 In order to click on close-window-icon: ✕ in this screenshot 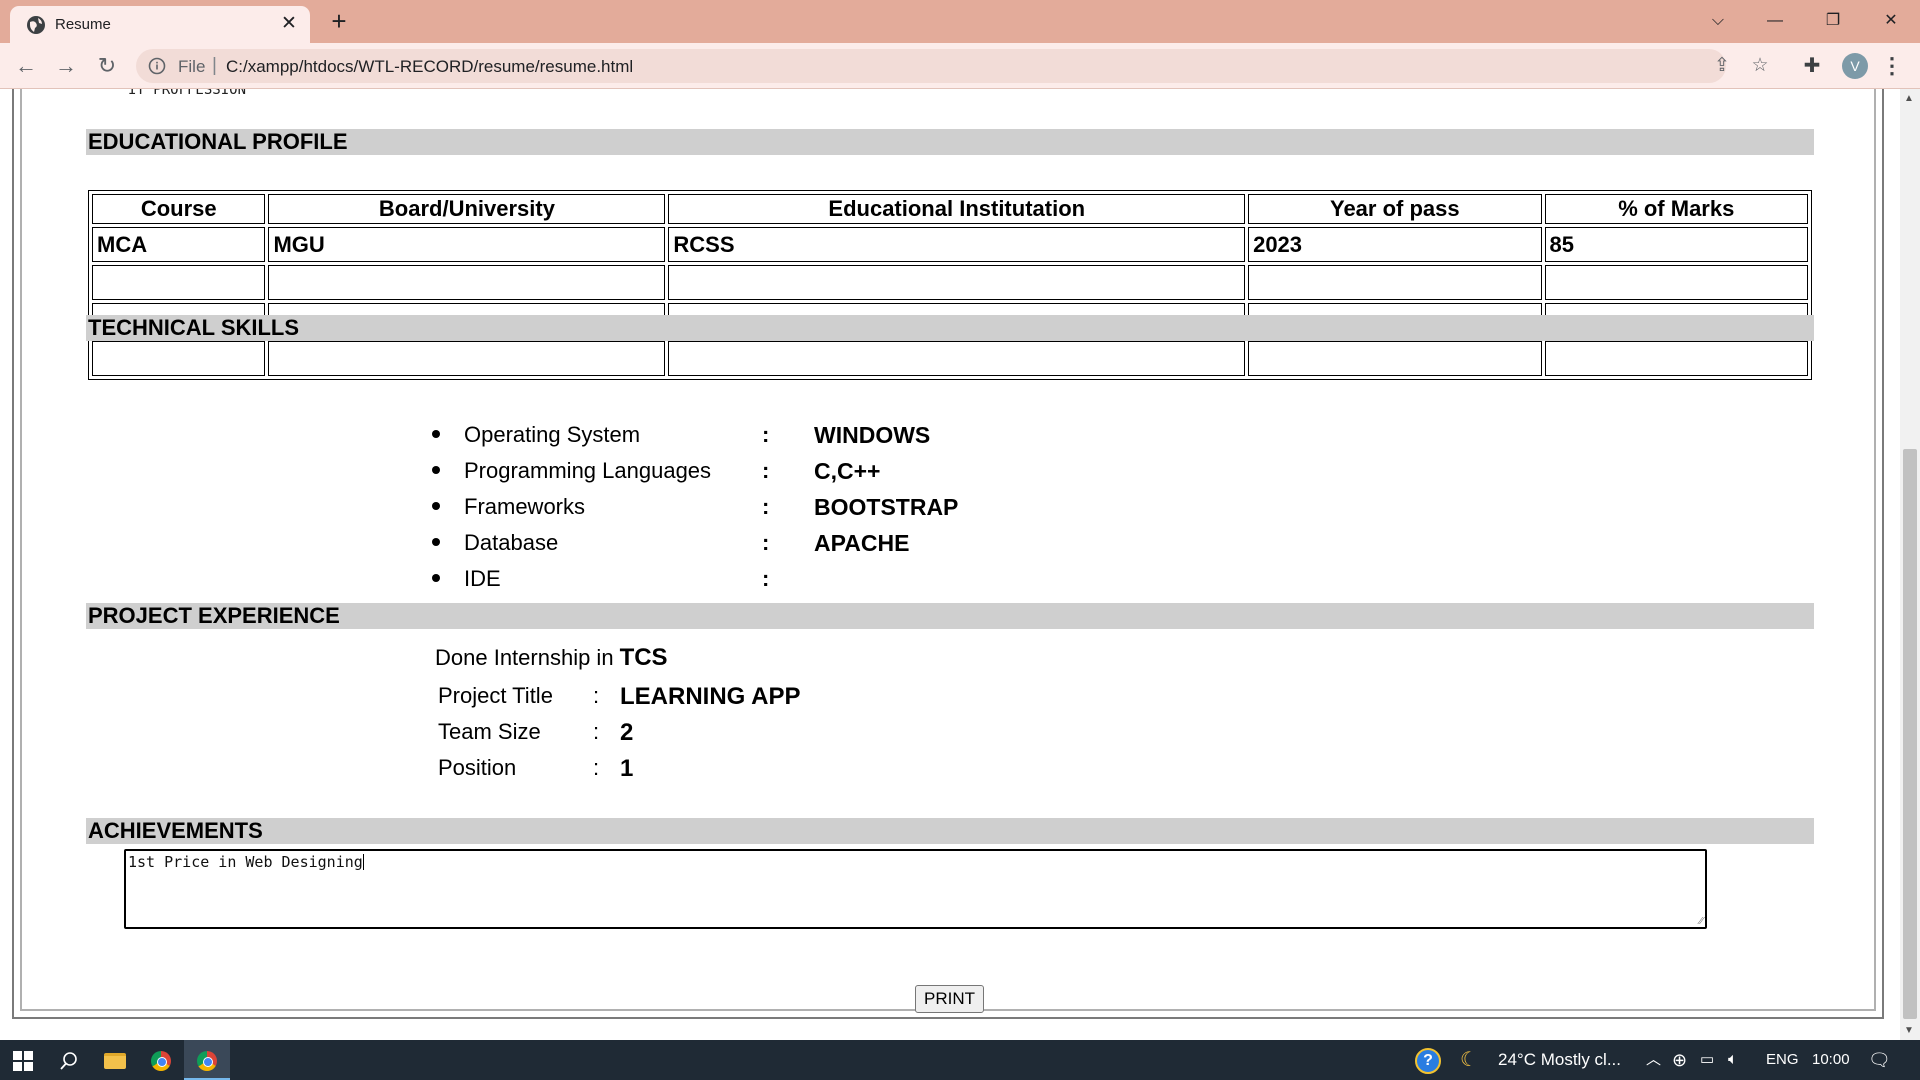, I will do `click(1891, 21)`.